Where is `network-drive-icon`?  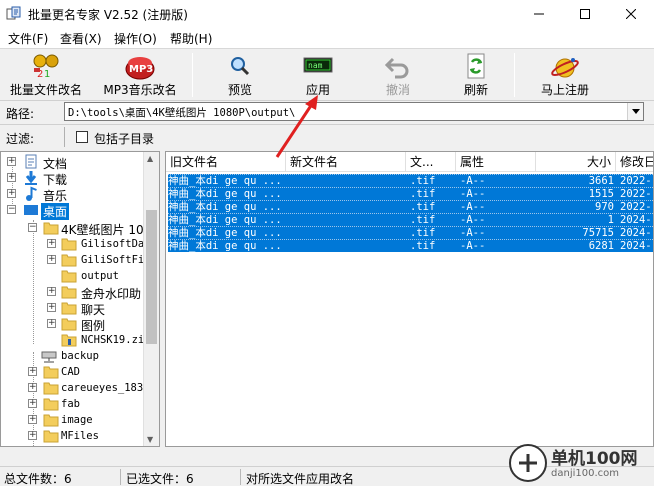
network-drive-icon is located at coordinates (49, 357).